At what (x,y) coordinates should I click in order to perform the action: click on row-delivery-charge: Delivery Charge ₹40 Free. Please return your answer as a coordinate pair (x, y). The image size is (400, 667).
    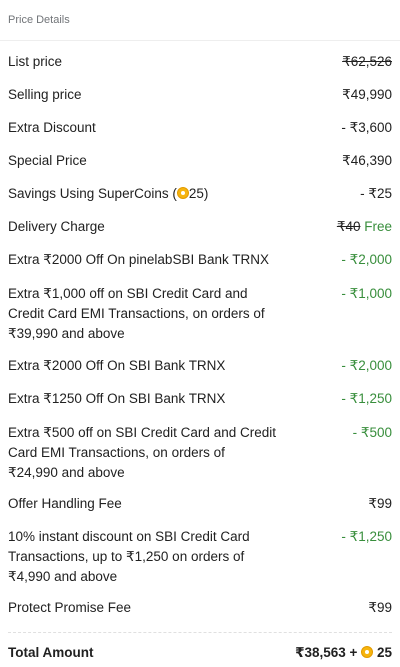
    Looking at the image, I should click on (200, 227).